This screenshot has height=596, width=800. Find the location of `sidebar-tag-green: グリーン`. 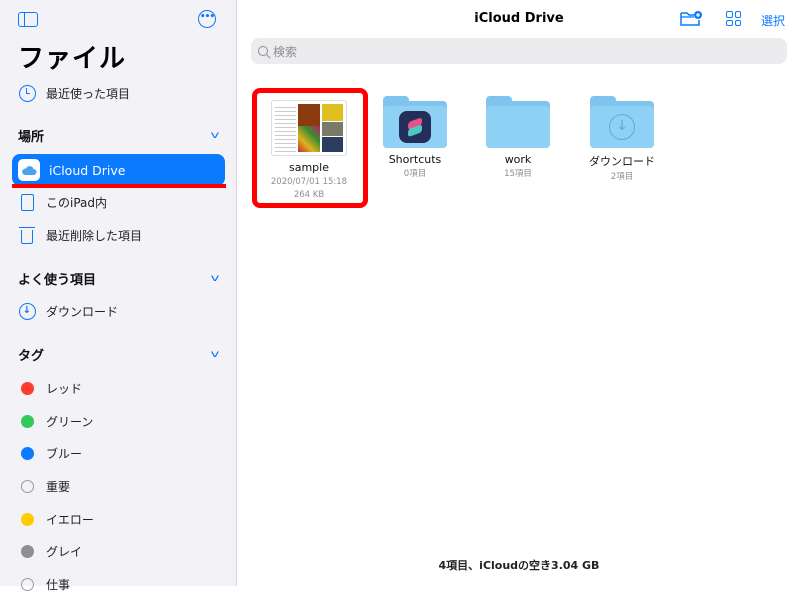

sidebar-tag-green: グリーン is located at coordinates (121, 421).